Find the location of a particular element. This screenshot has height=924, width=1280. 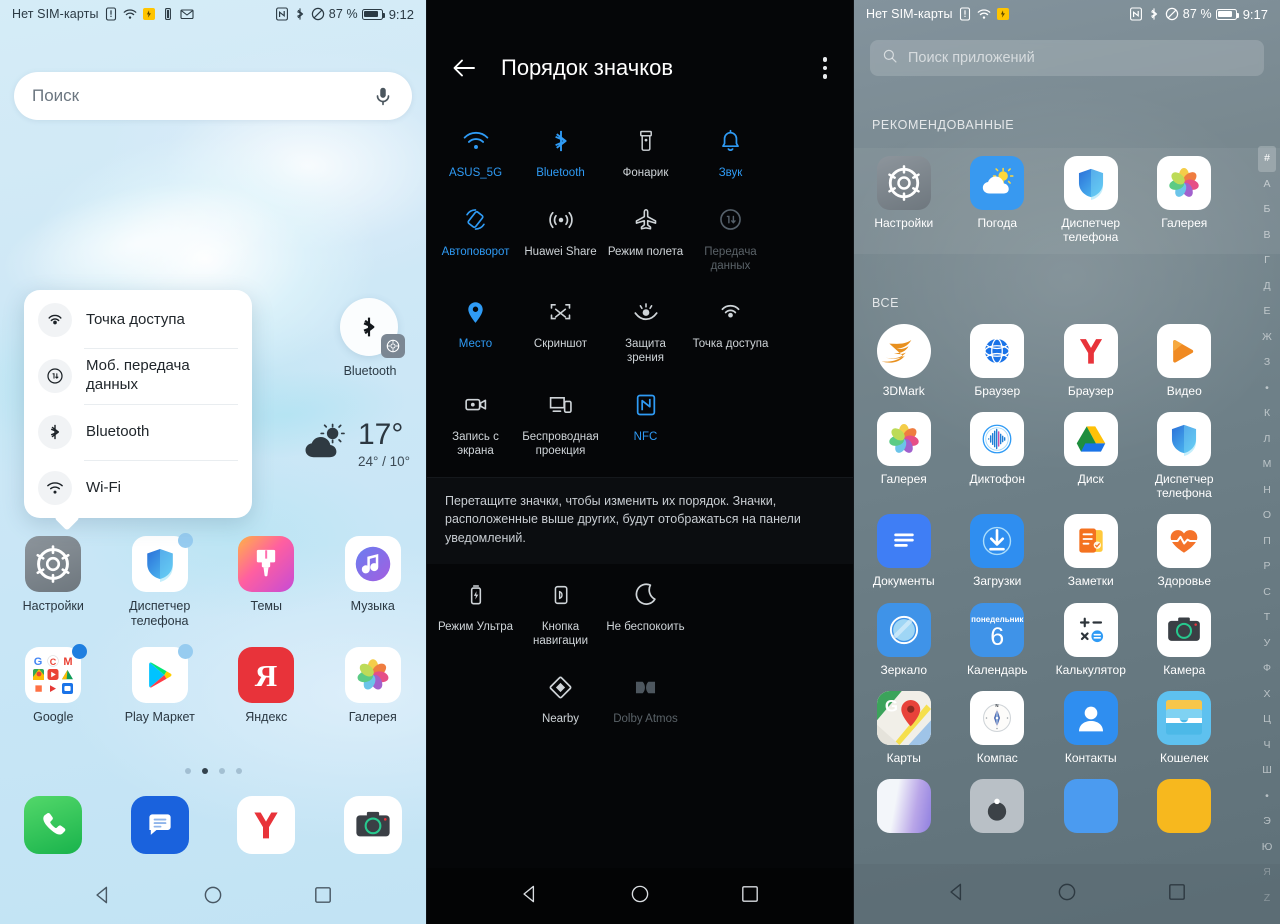

app-music: Музыка is located at coordinates (373, 582).